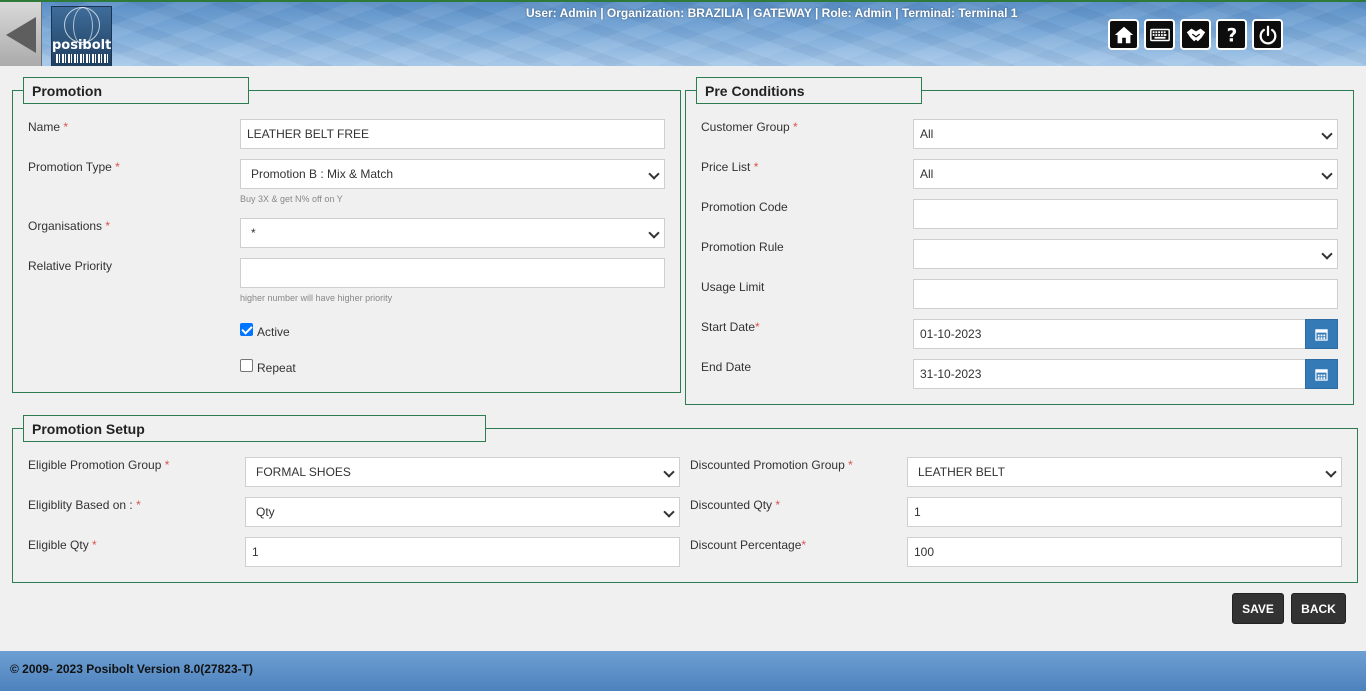 The image size is (1366, 691). What do you see at coordinates (1124, 552) in the screenshot?
I see `discount-percentage-input: 100` at bounding box center [1124, 552].